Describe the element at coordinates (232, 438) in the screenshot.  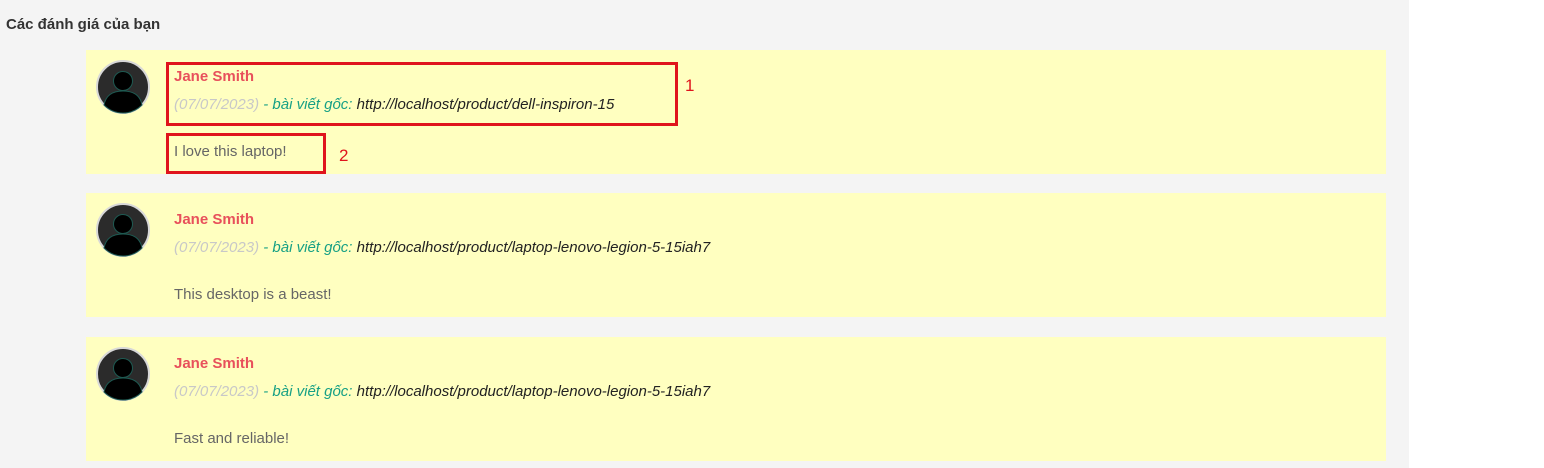
I see `review-comment: Fast and reliable!` at that location.